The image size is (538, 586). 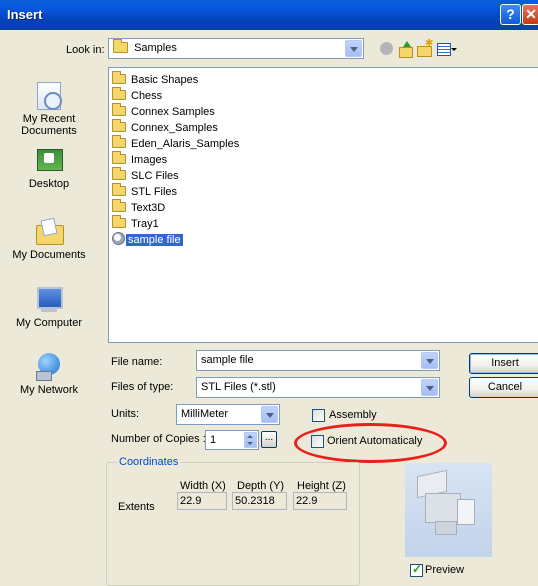 What do you see at coordinates (49, 299) in the screenshot?
I see `my-computer-icon` at bounding box center [49, 299].